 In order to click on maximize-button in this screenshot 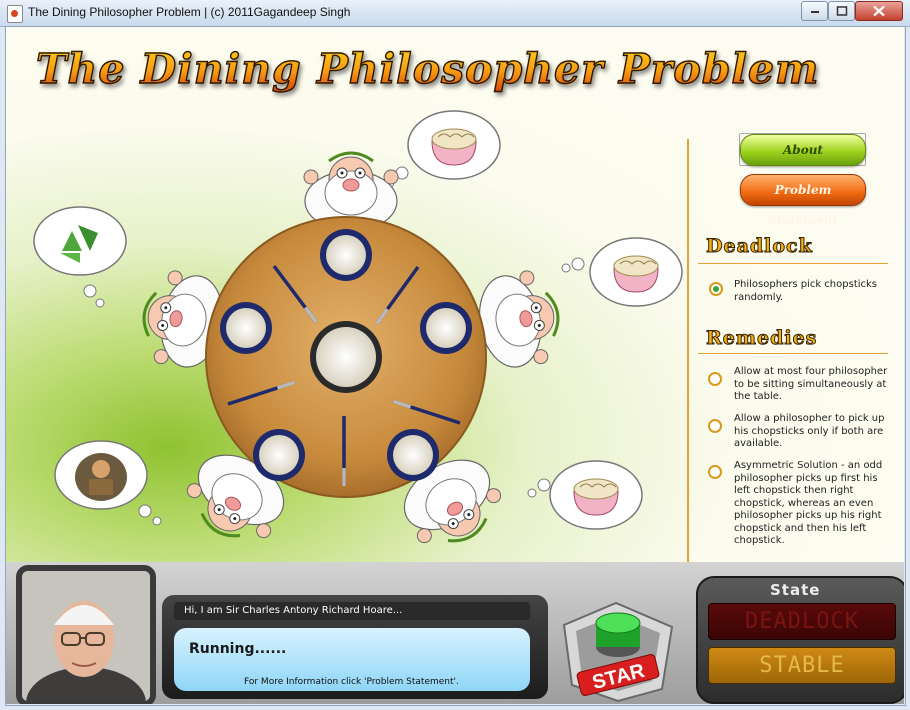, I will do `click(841, 11)`.